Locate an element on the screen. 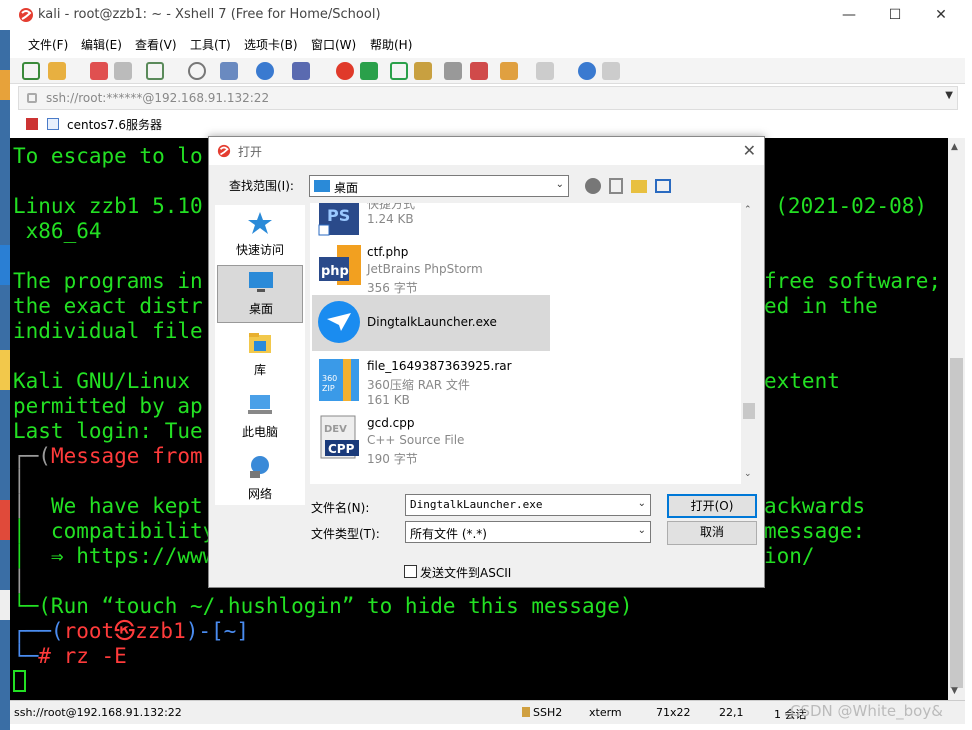 The width and height of the screenshot is (972, 730). svg-text: ZIP is located at coordinates (328, 388).